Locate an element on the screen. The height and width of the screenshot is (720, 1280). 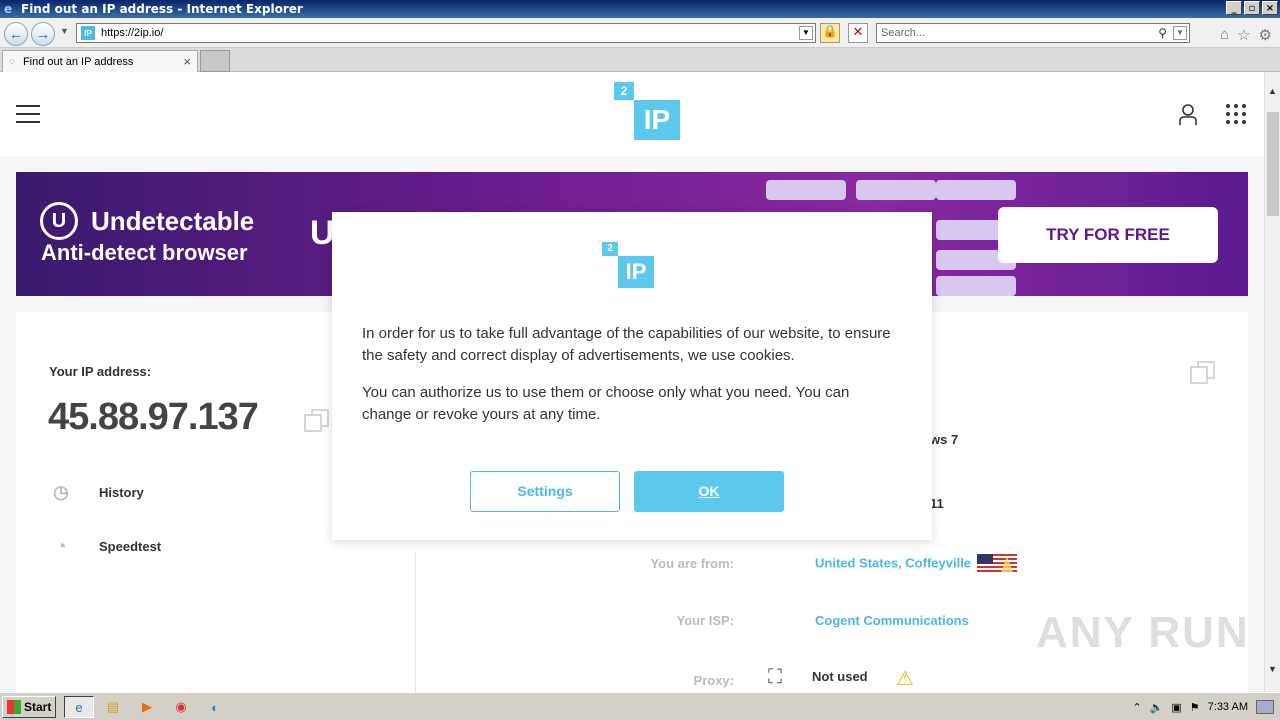
warning-icon: ⚠ is located at coordinates (905, 679).